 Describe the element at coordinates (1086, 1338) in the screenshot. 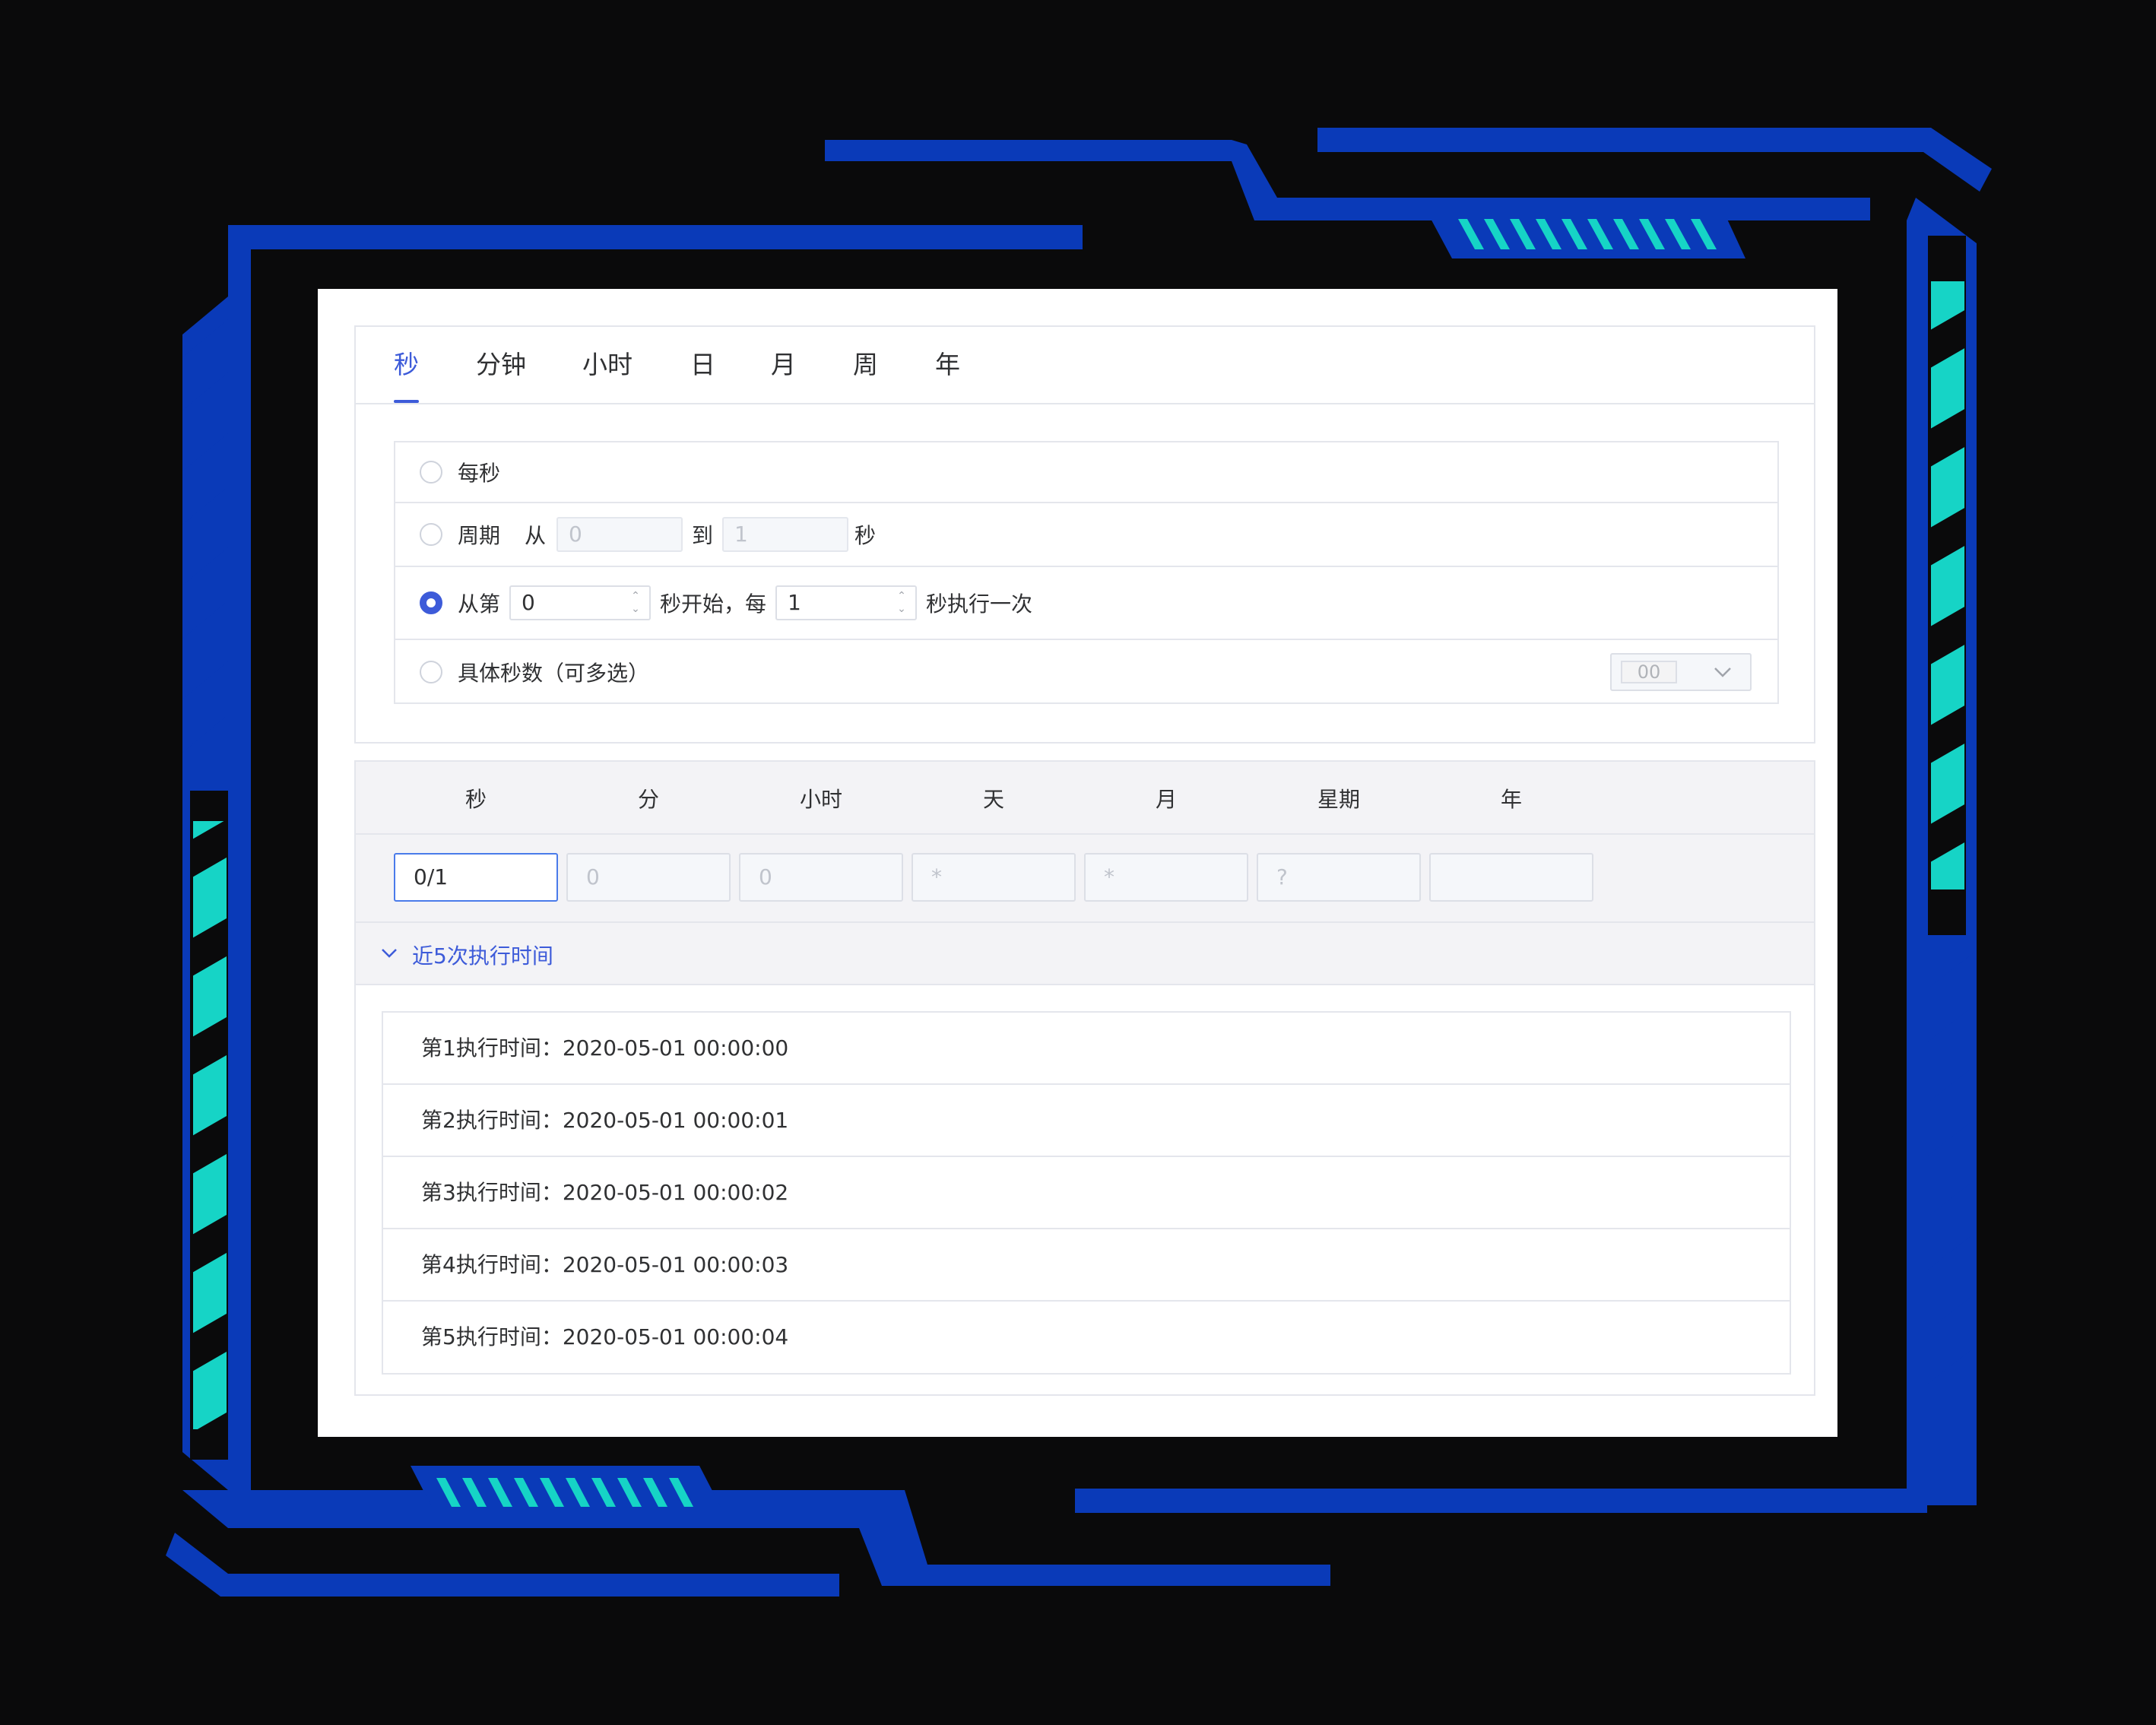

I see `list-item: 第5执行时间：2020-05-01 00:00:04` at that location.